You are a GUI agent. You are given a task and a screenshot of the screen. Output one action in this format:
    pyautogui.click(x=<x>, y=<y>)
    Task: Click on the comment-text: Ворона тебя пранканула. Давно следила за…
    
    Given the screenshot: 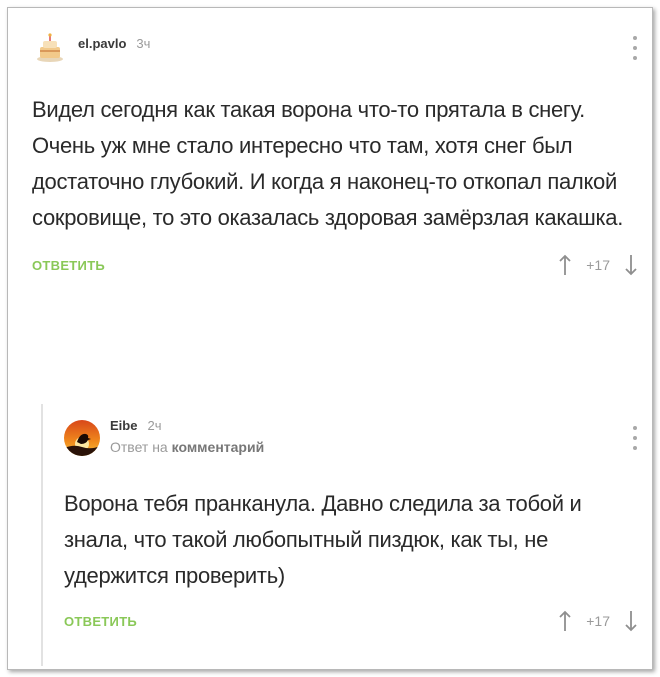 What is the action you would take?
    pyautogui.click(x=323, y=539)
    